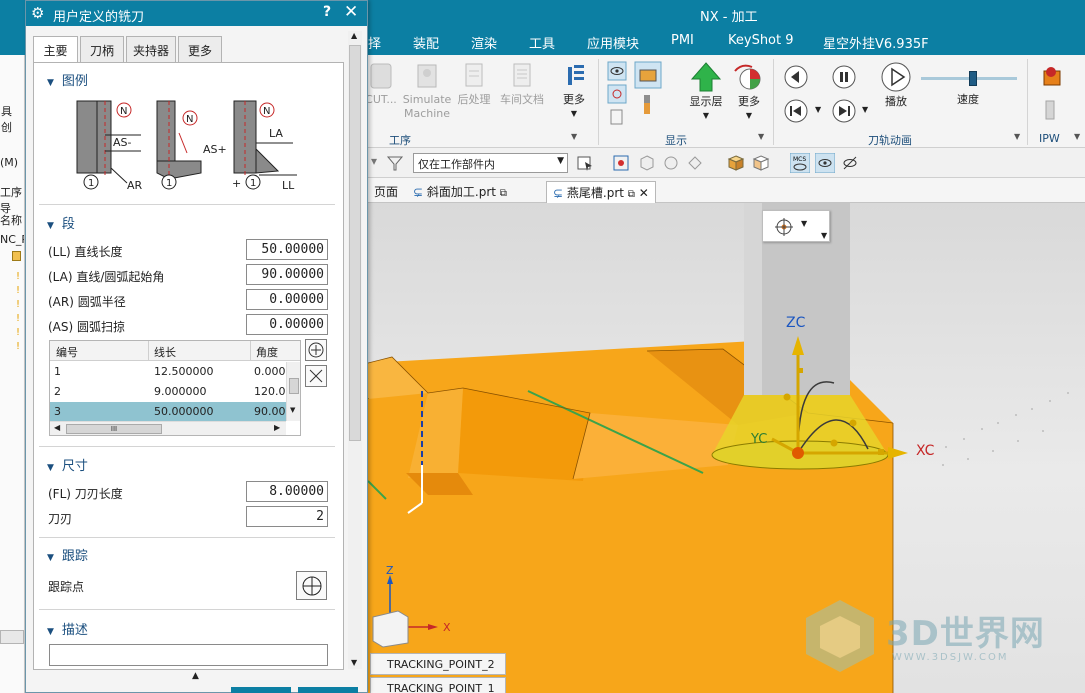 The image size is (1085, 693). What do you see at coordinates (522, 84) in the screenshot?
I see `shop-documentation-button: 车间文档` at bounding box center [522, 84].